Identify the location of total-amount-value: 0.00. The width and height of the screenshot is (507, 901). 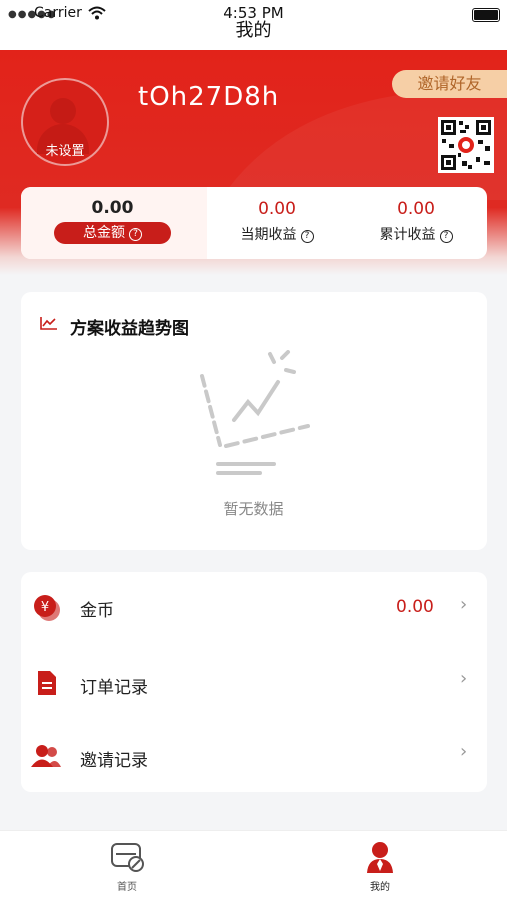
(112, 208).